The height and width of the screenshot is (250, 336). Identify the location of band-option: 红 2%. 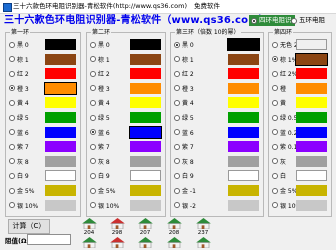
(284, 73).